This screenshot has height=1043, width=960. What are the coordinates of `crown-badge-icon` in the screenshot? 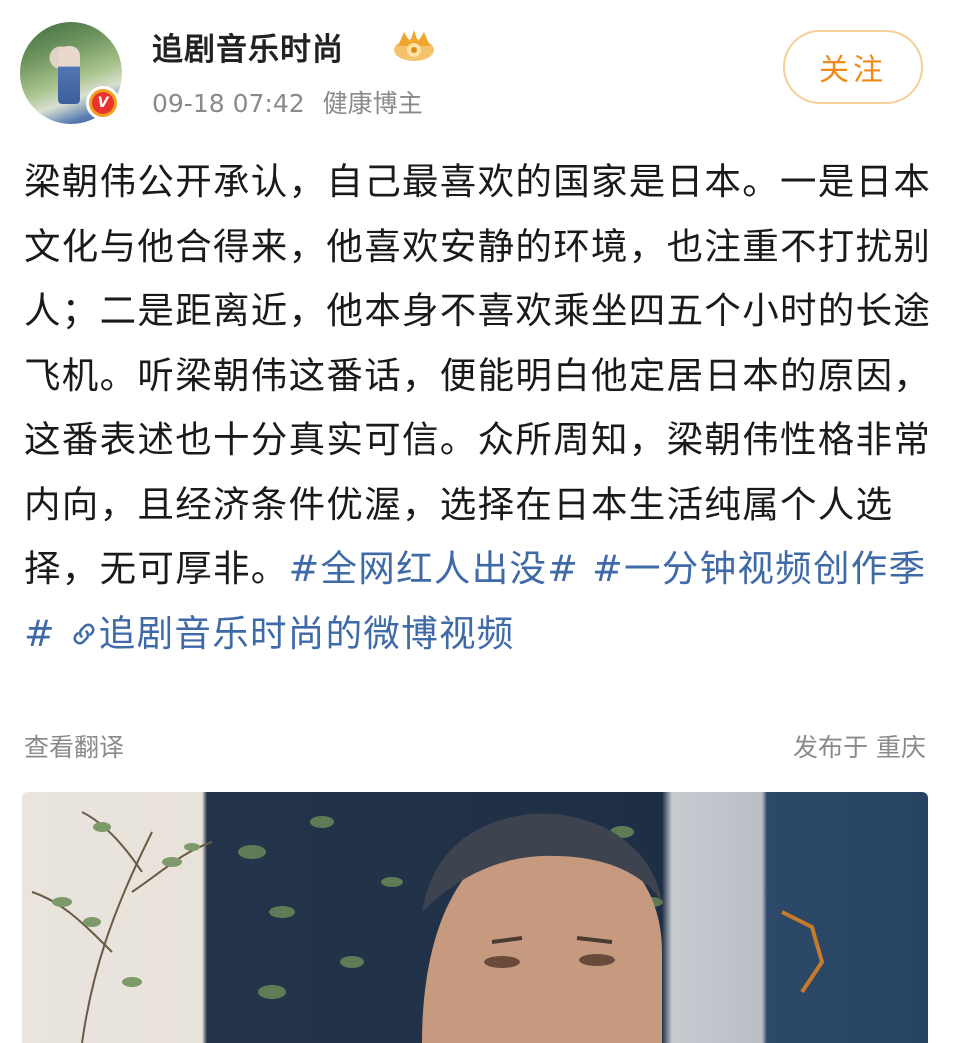 It's located at (414, 45).